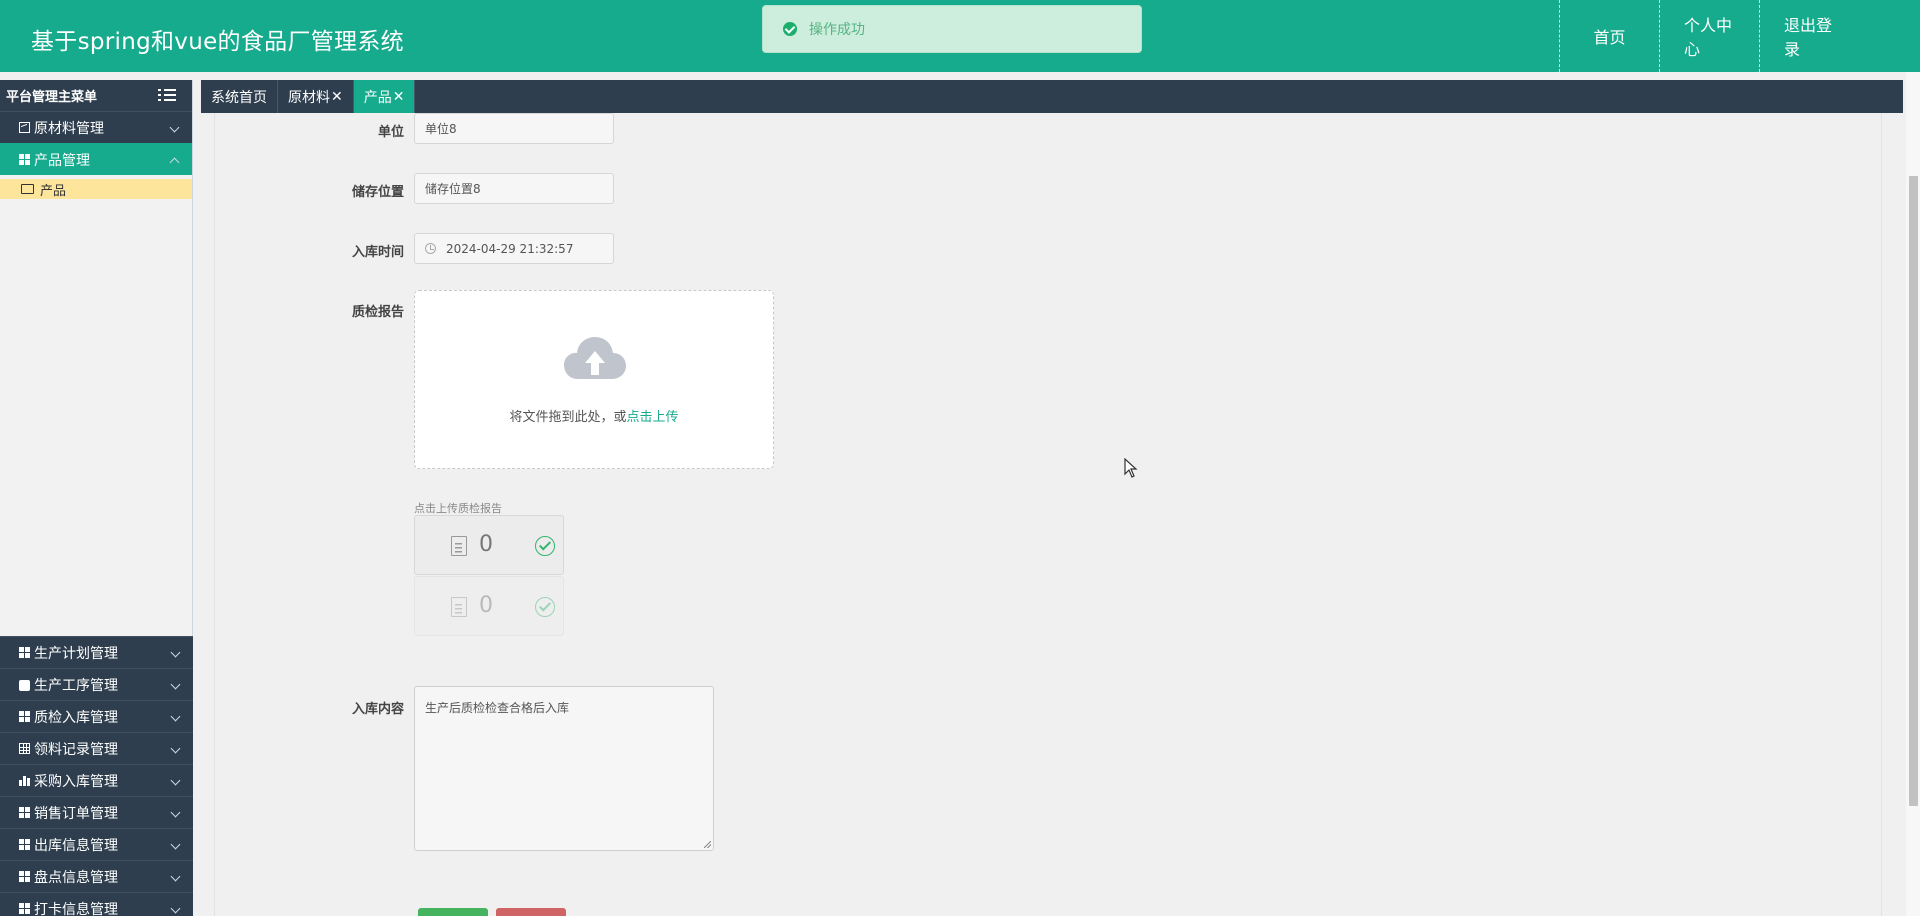 The height and width of the screenshot is (916, 1920). Describe the element at coordinates (309, 97) in the screenshot. I see `tab-label: 原材料` at that location.